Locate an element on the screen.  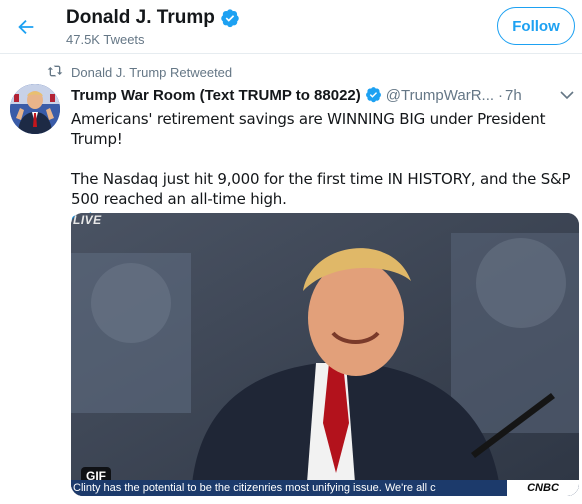
tweet-menu-button is located at coordinates (567, 95).